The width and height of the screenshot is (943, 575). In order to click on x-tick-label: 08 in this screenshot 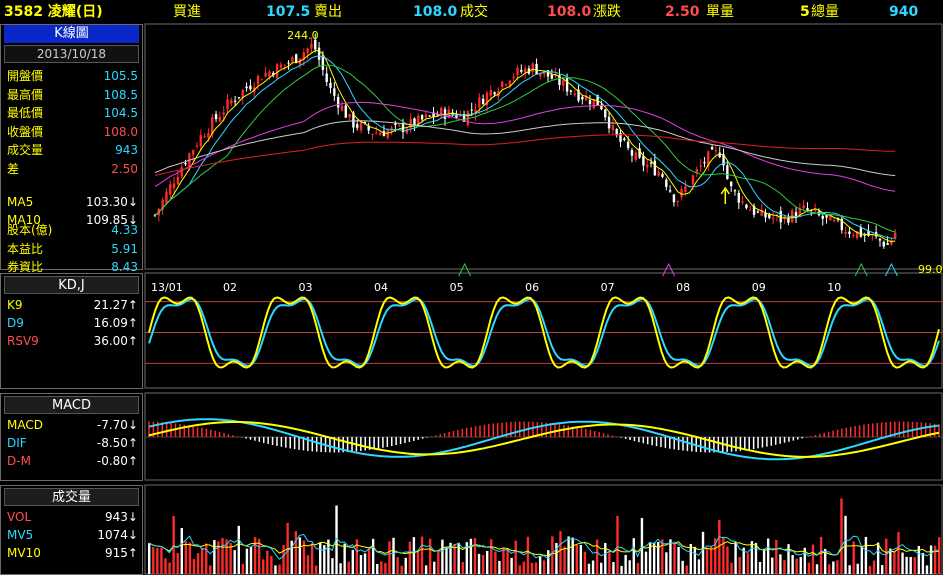, I will do `click(683, 287)`.